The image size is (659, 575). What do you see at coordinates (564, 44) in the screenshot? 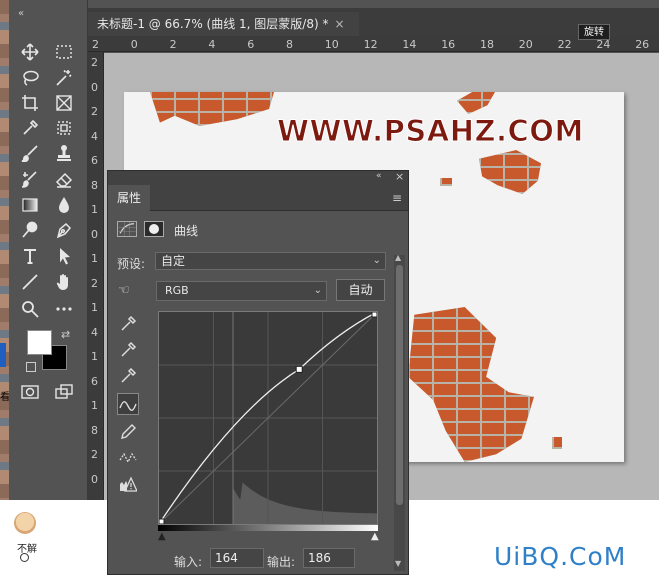
I see `ruler-tick-label: 22` at bounding box center [564, 44].